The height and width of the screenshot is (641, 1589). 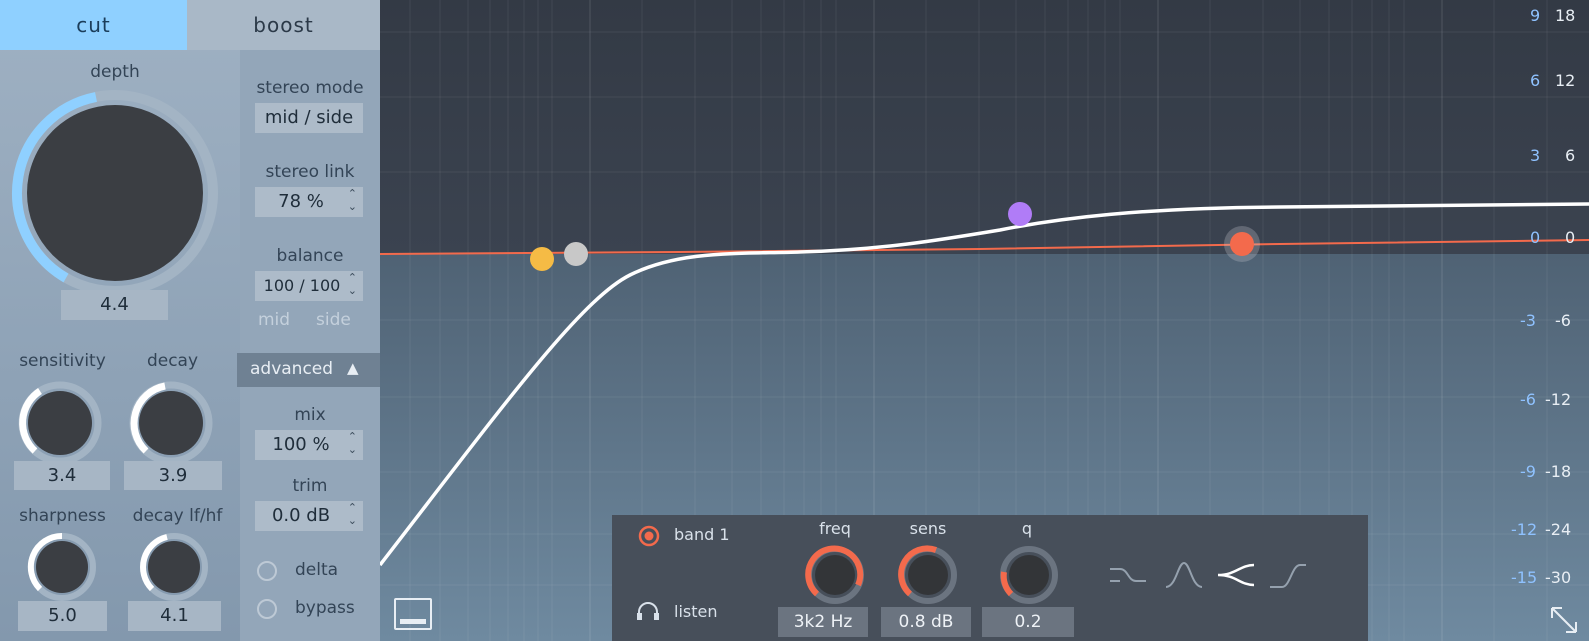 I want to click on stereo-link-value: 78 %, so click(x=301, y=201).